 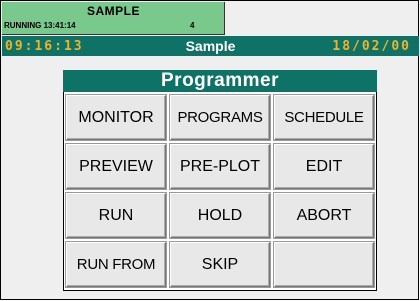 I want to click on abort-button: ABORT, so click(x=324, y=215).